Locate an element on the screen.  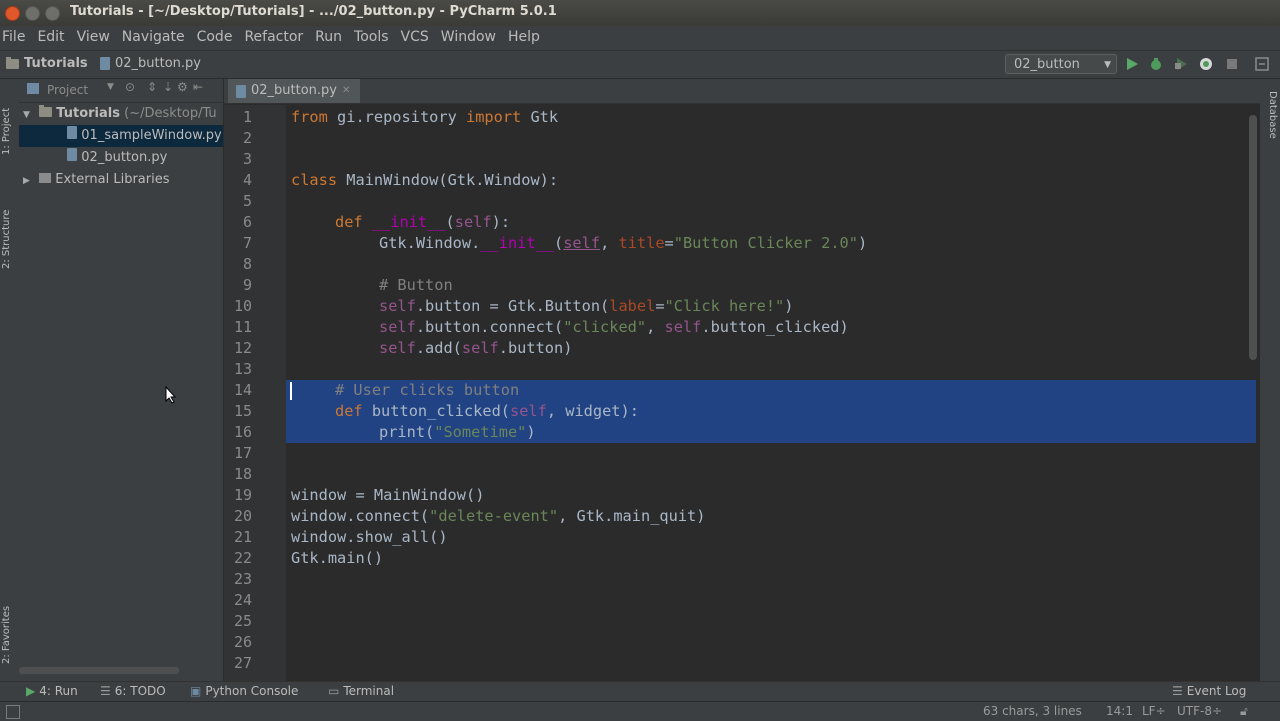
collapse-arrow-icon: ▶ is located at coordinates (29, 181).